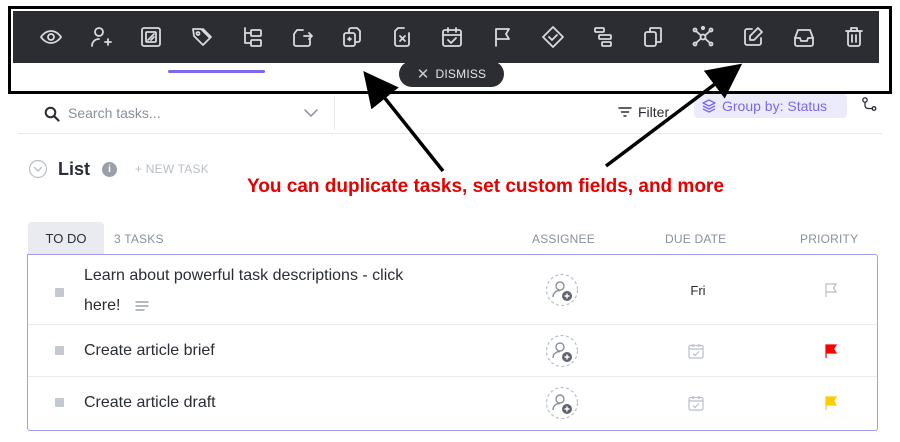  What do you see at coordinates (753, 37) in the screenshot?
I see `edit-icon` at bounding box center [753, 37].